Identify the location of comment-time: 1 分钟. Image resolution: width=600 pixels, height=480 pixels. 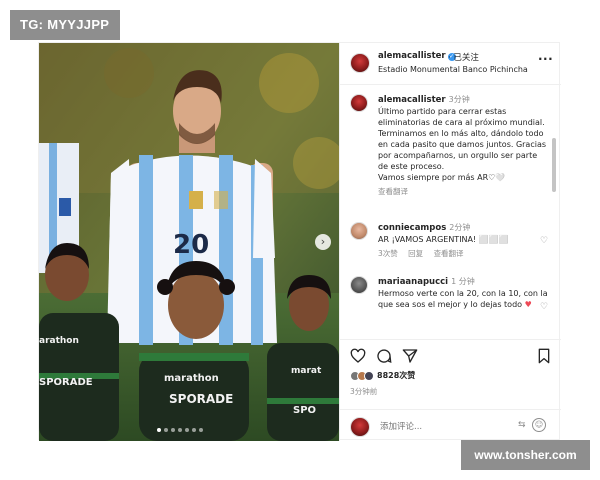
(463, 281).